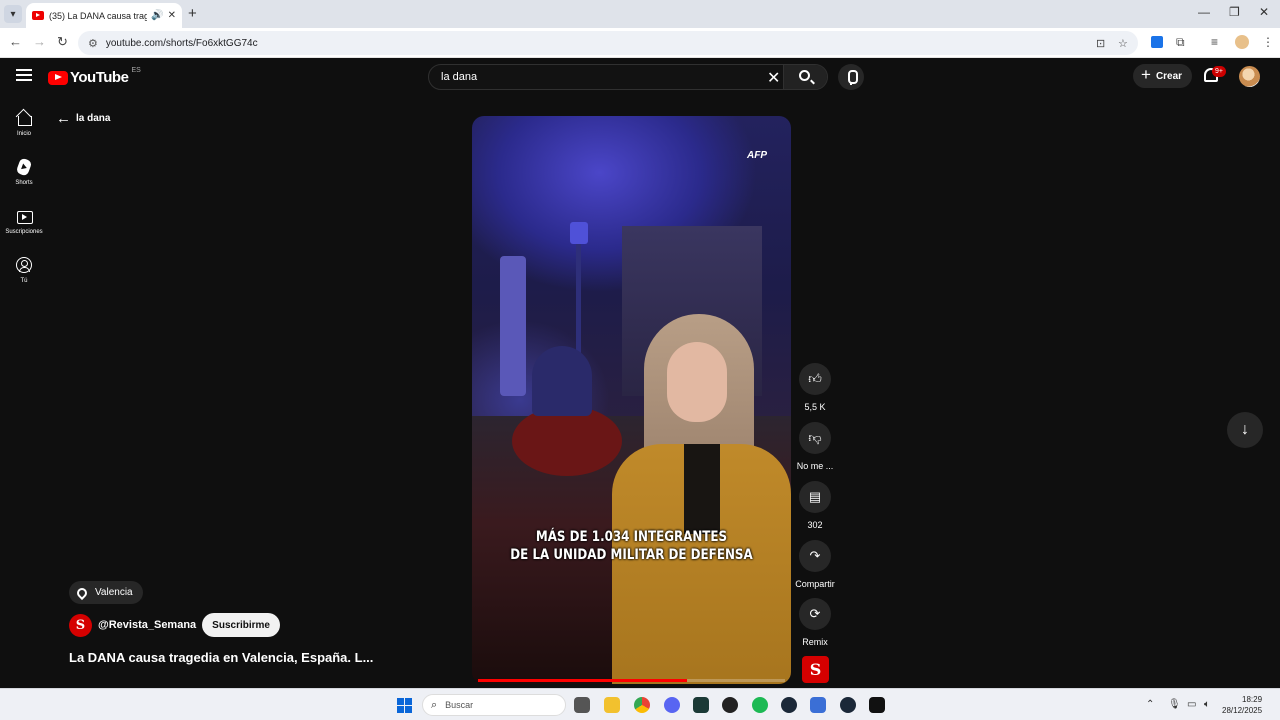  I want to click on sidebar-item-label: Suscripciones, so click(24, 232).